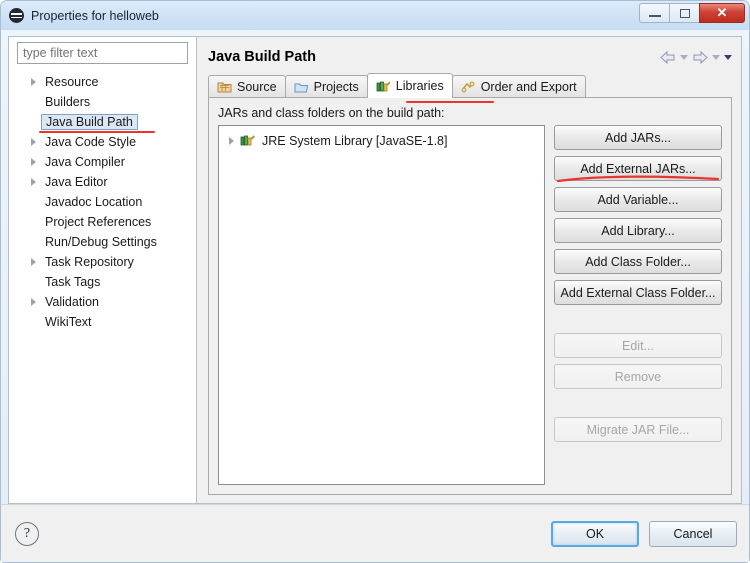 This screenshot has height=563, width=750. I want to click on sidebar-item-label: Resource, so click(72, 82).